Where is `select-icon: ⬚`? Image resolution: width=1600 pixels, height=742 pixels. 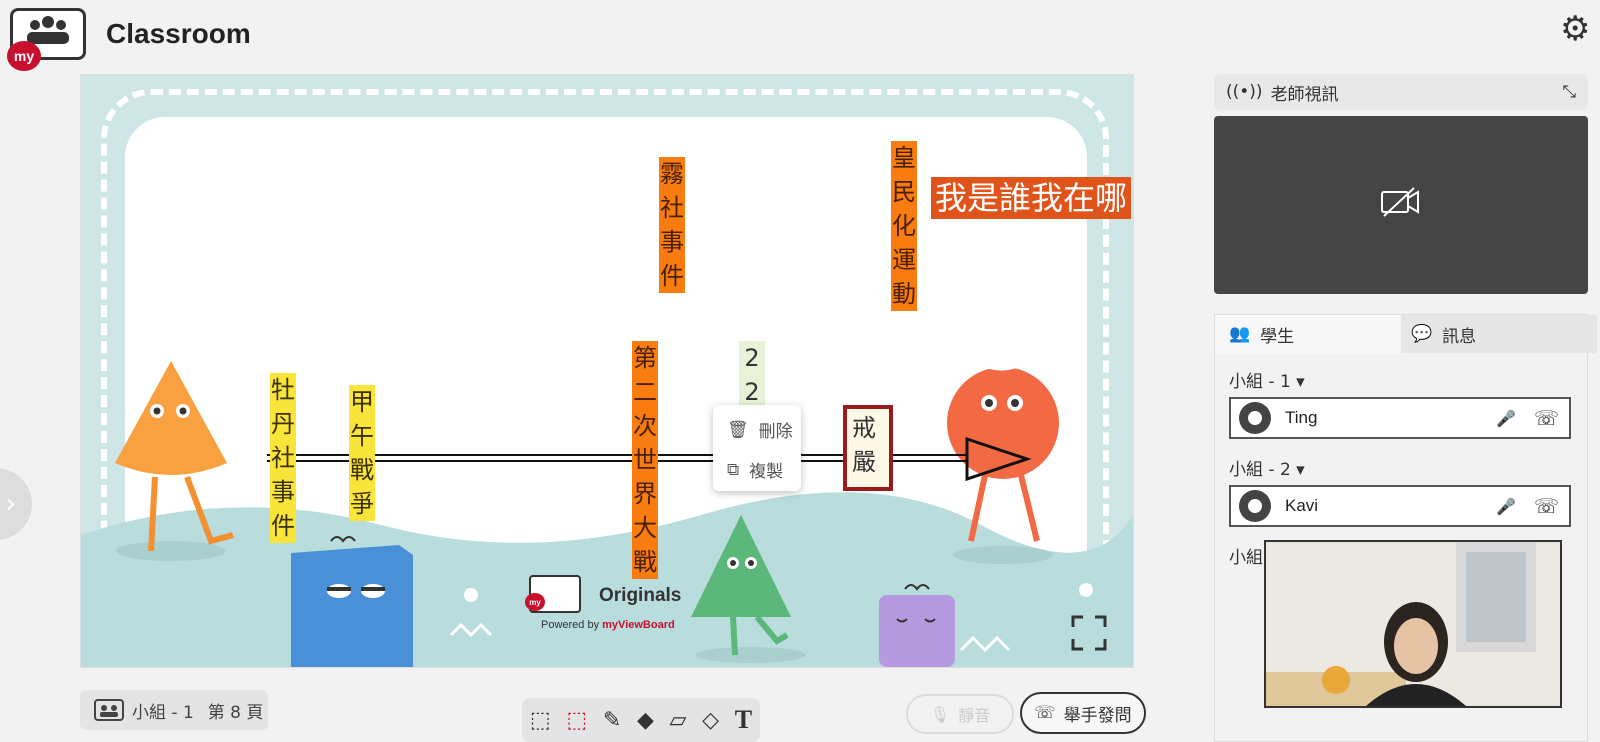 select-icon: ⬚ is located at coordinates (576, 720).